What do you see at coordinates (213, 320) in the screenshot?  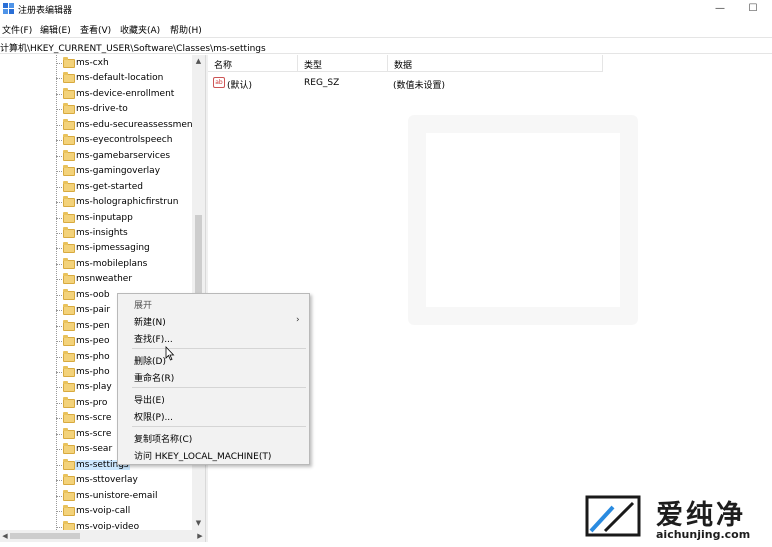 I see `ctx-new: 新建(N) ›` at bounding box center [213, 320].